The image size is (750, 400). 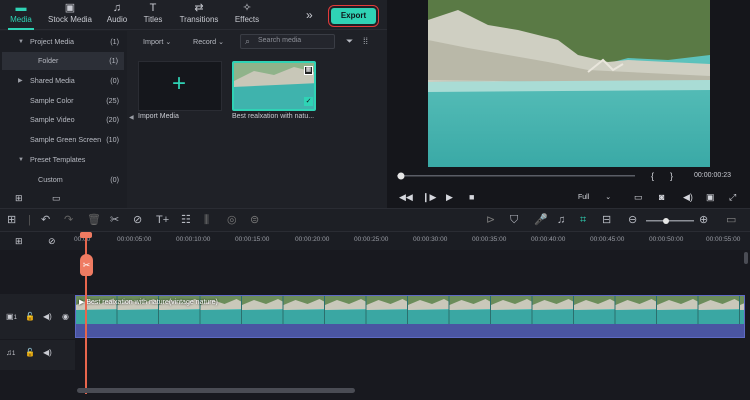 I want to click on tree-item-project-media: ▼ Project Media (1), so click(x=63, y=42).